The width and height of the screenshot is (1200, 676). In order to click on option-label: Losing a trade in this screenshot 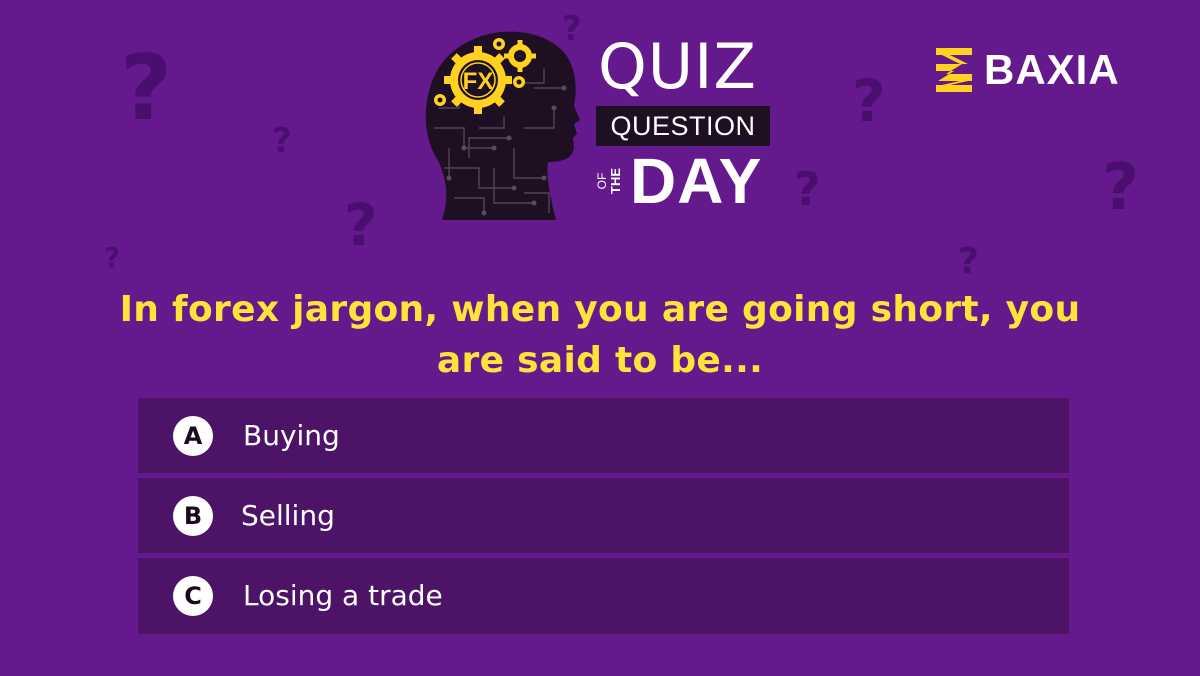, I will do `click(343, 595)`.